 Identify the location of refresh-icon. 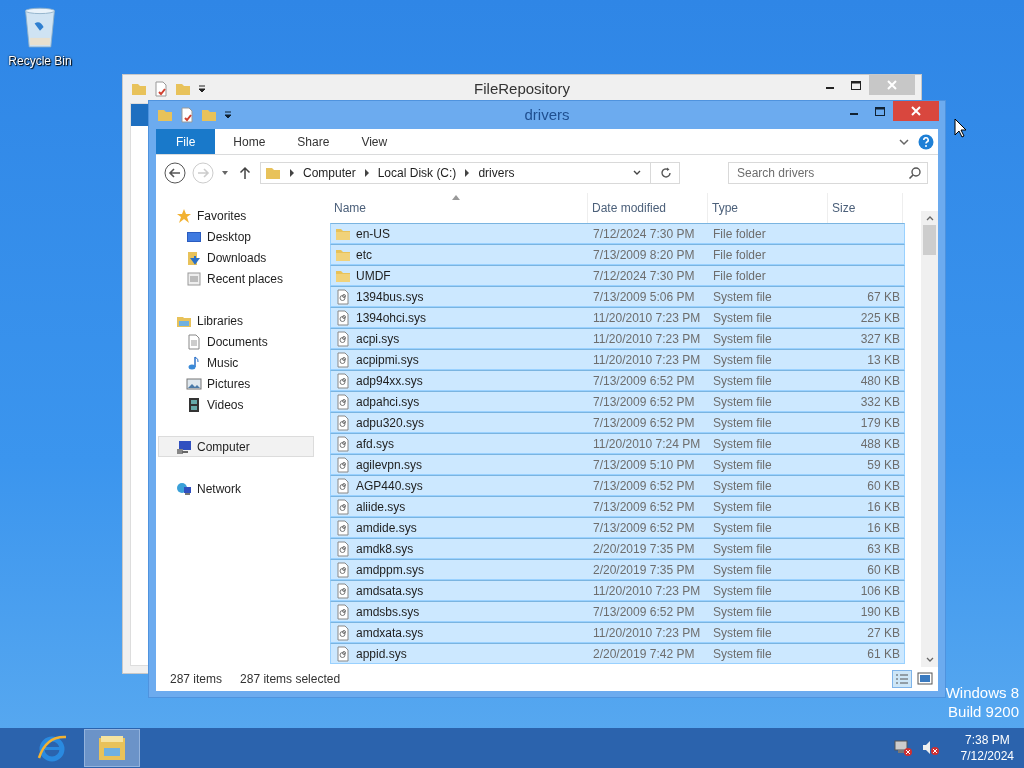
(666, 173).